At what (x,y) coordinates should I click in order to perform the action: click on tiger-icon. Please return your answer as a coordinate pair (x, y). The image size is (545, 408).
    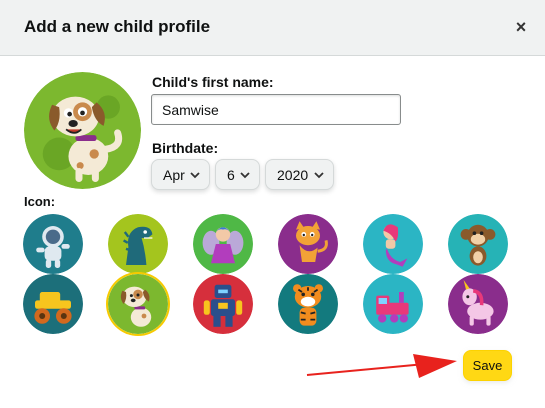
    Looking at the image, I should click on (308, 304).